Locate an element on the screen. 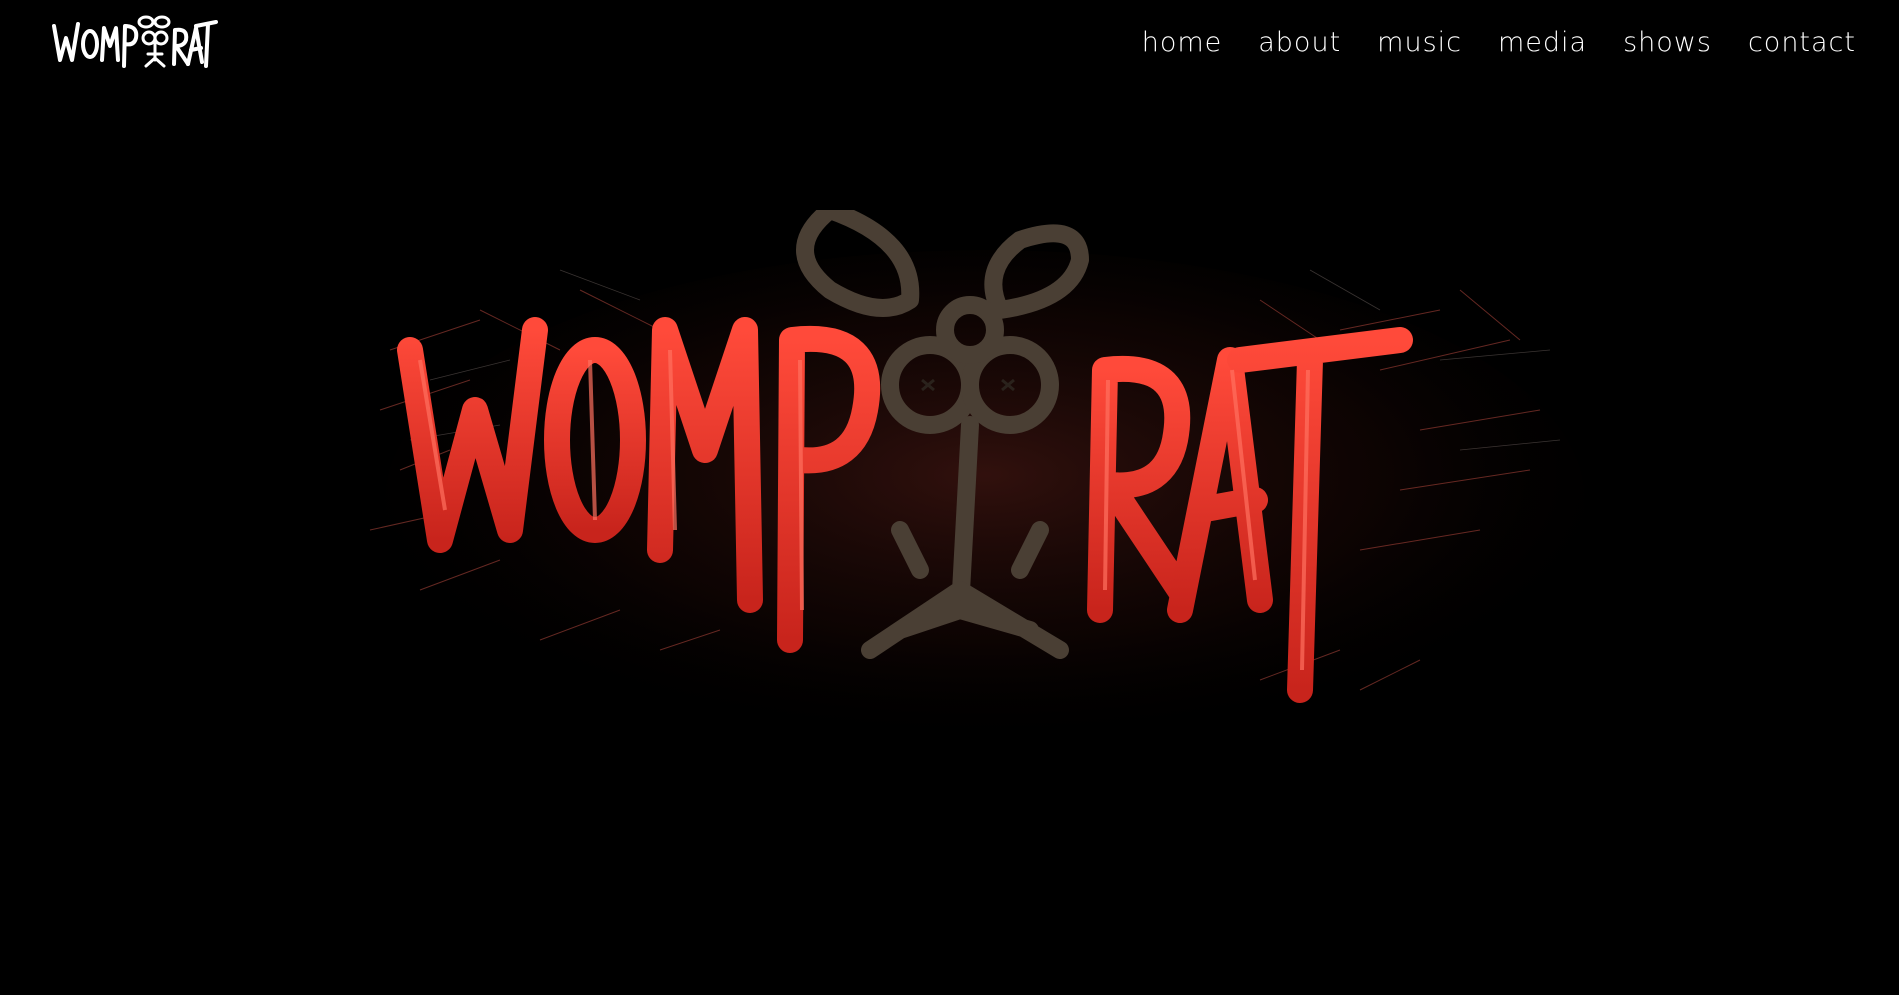 The height and width of the screenshot is (995, 1899). nav-link-media: media is located at coordinates (1542, 43).